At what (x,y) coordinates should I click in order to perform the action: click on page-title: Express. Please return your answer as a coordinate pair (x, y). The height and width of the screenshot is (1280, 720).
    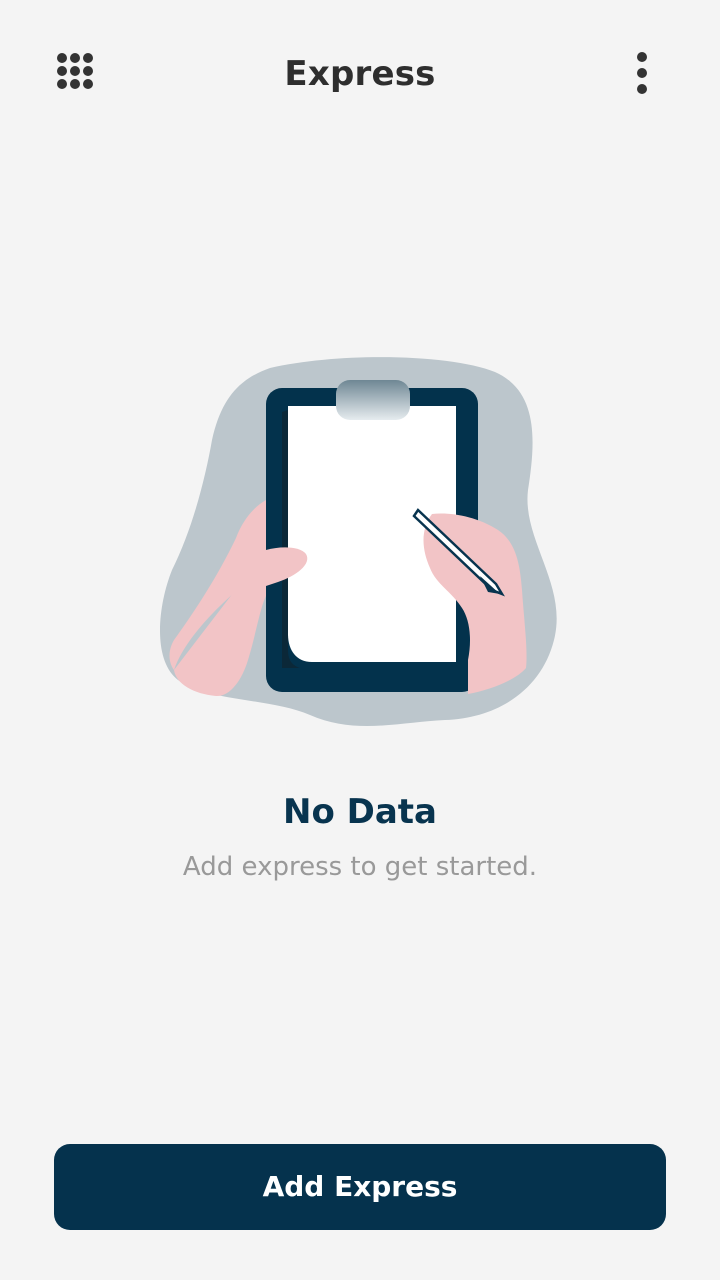
    Looking at the image, I should click on (360, 74).